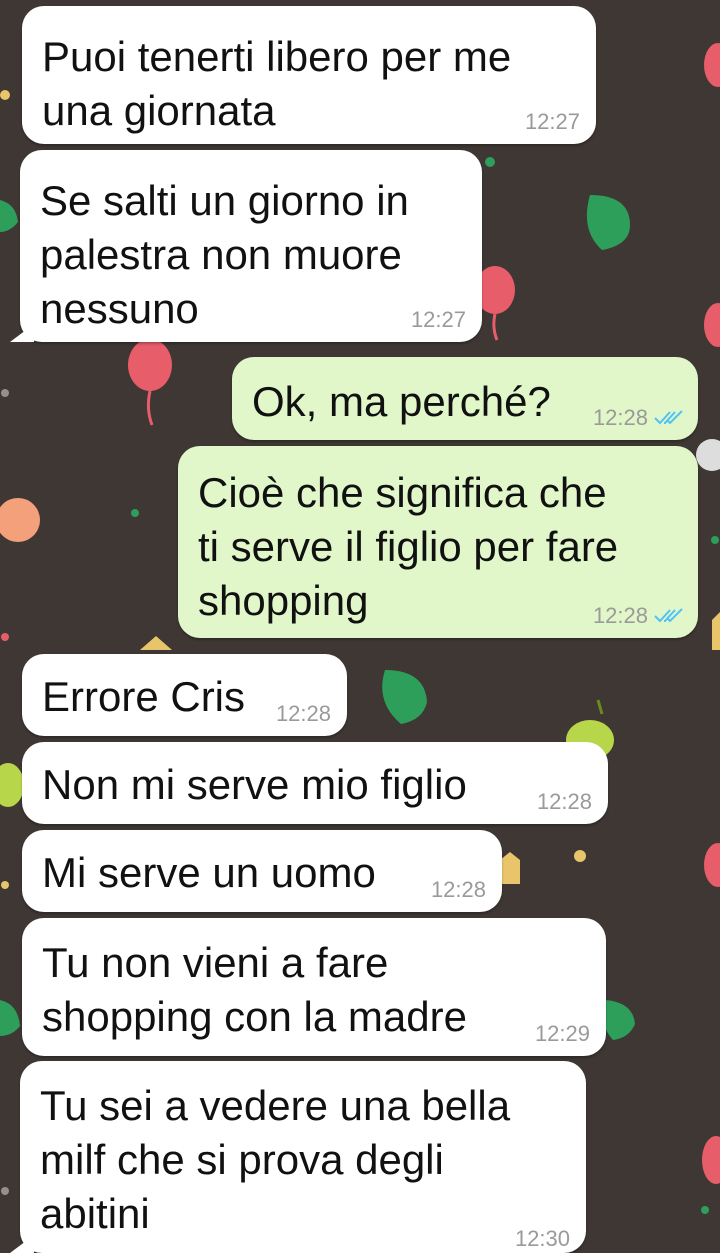 Image resolution: width=720 pixels, height=1253 pixels. What do you see at coordinates (184, 695) in the screenshot?
I see `incoming-message-bubble: Errore Cris 12:28` at bounding box center [184, 695].